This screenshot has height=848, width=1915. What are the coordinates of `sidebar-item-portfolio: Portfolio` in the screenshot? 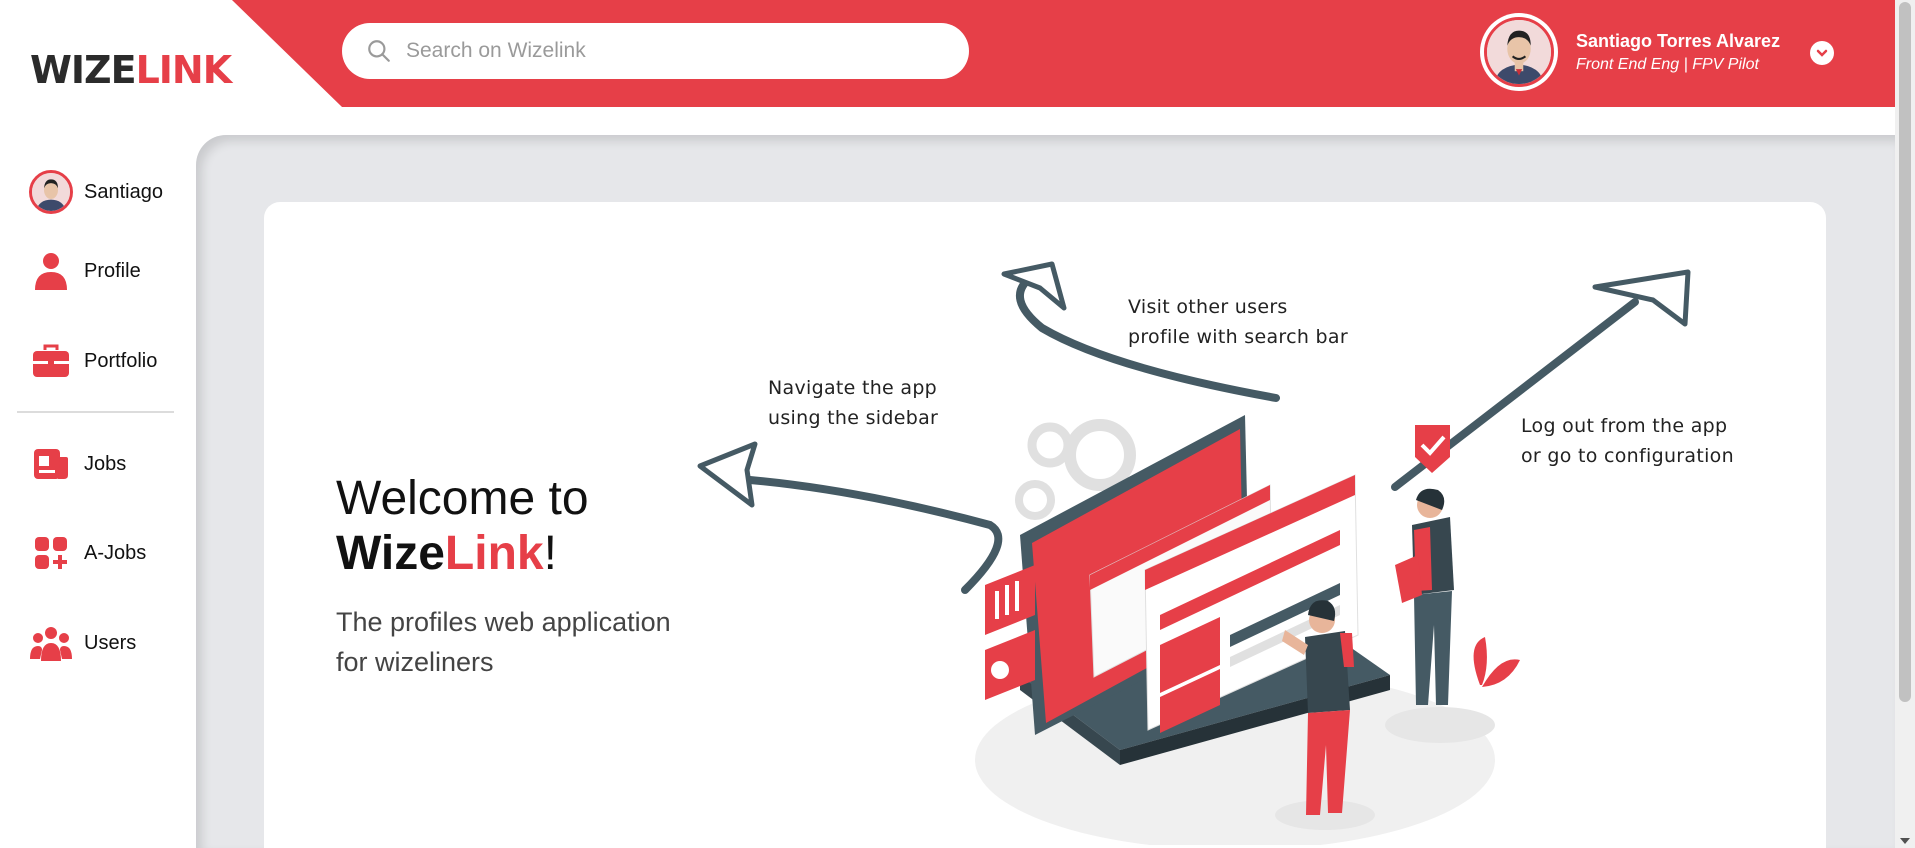 It's located at (92, 361).